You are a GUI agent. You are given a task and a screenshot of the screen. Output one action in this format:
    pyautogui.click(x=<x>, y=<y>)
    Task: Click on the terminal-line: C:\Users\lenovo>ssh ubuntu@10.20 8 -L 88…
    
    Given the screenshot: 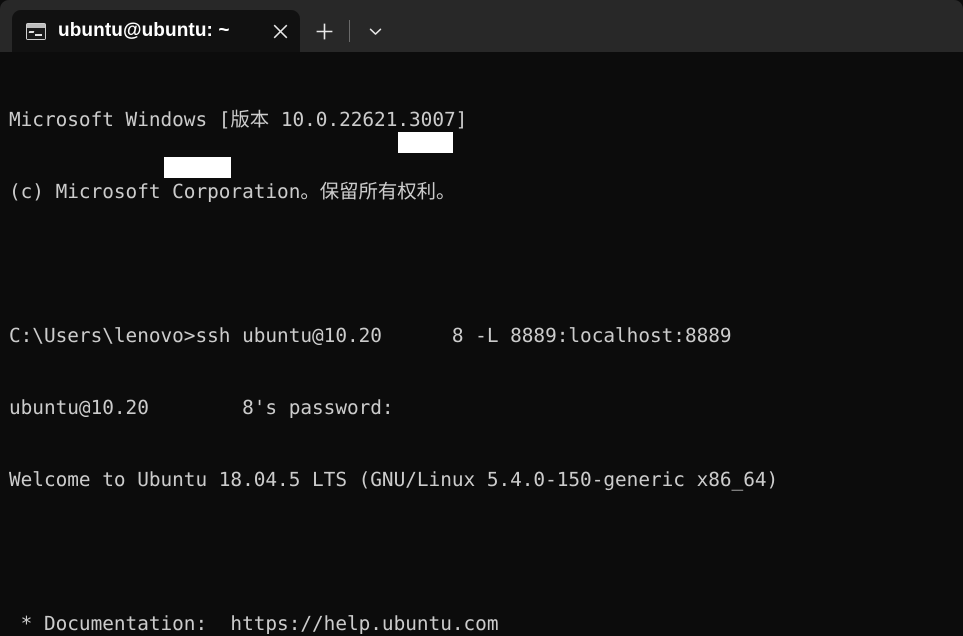 What is the action you would take?
    pyautogui.click(x=370, y=335)
    